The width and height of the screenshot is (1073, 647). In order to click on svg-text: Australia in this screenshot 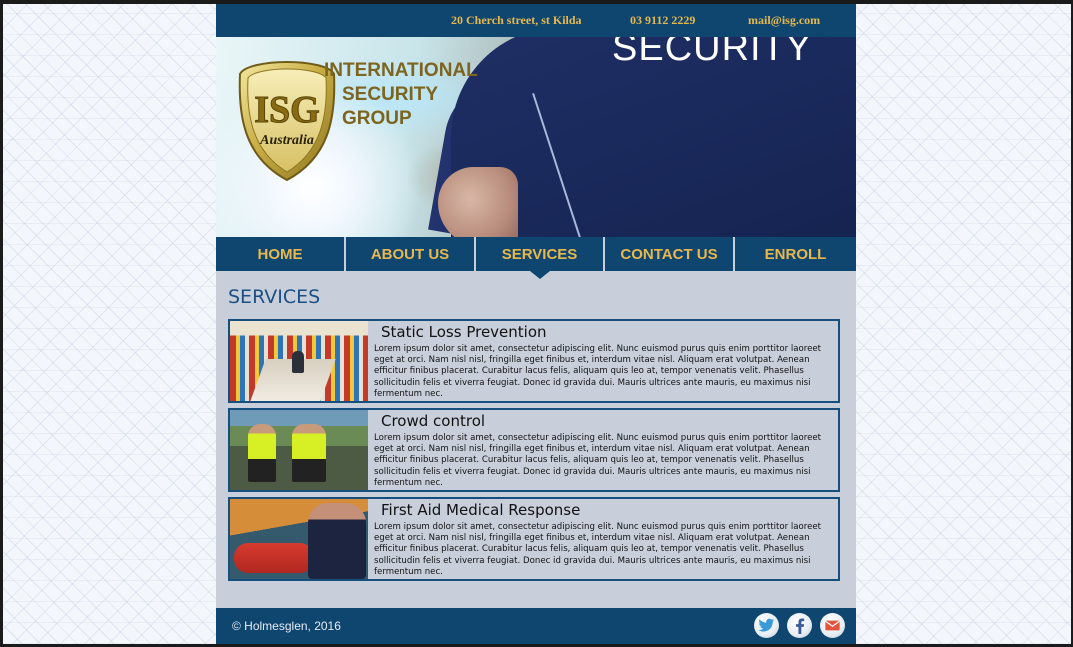, I will do `click(286, 140)`.